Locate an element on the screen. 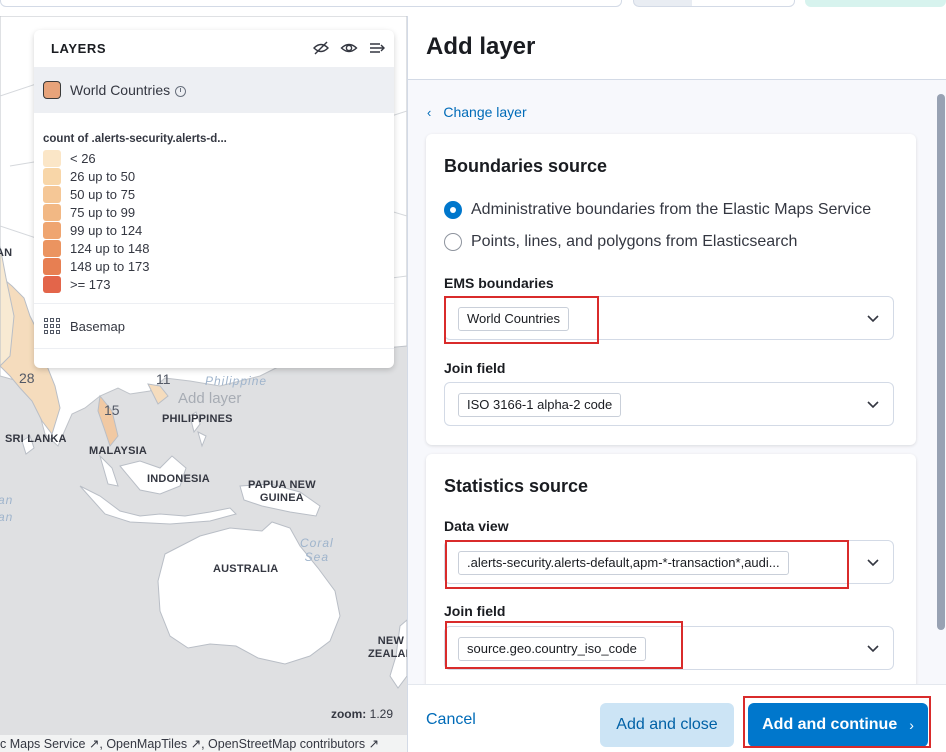 The width and height of the screenshot is (946, 752). flyout-footer: Cancel Add and close Add and continue › is located at coordinates (677, 718).